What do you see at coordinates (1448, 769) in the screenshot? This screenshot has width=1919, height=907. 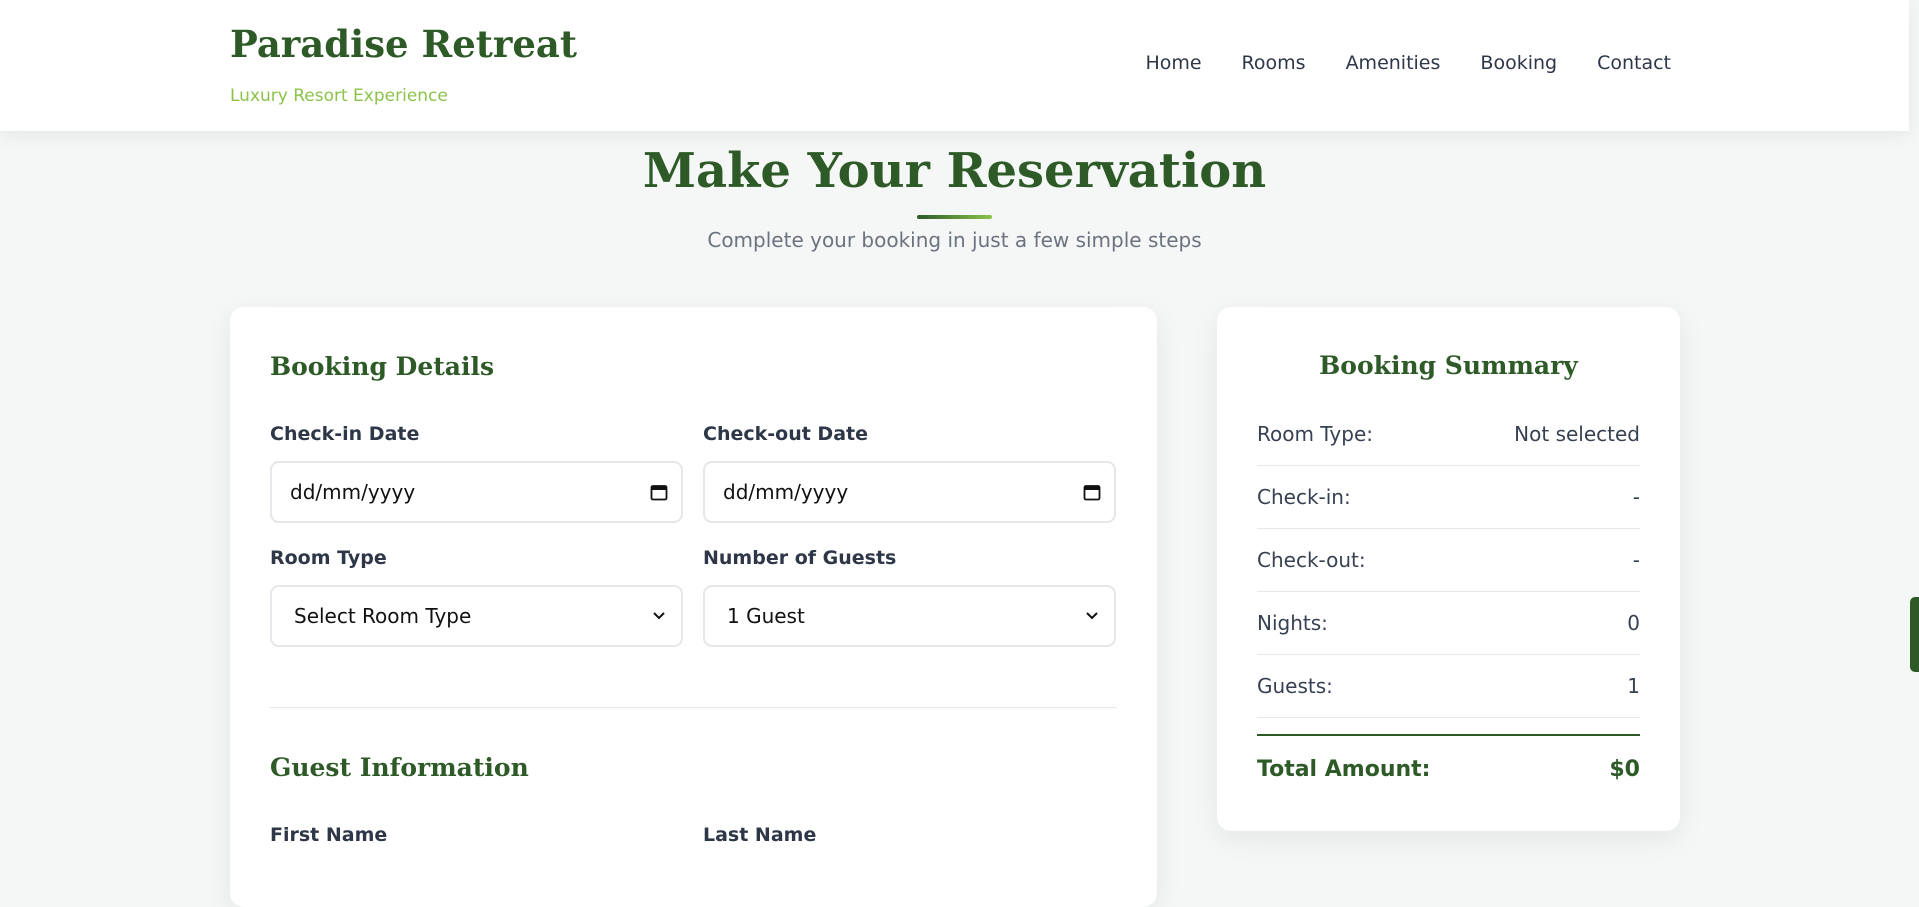 I see `summary-total: Total Amount: $0` at bounding box center [1448, 769].